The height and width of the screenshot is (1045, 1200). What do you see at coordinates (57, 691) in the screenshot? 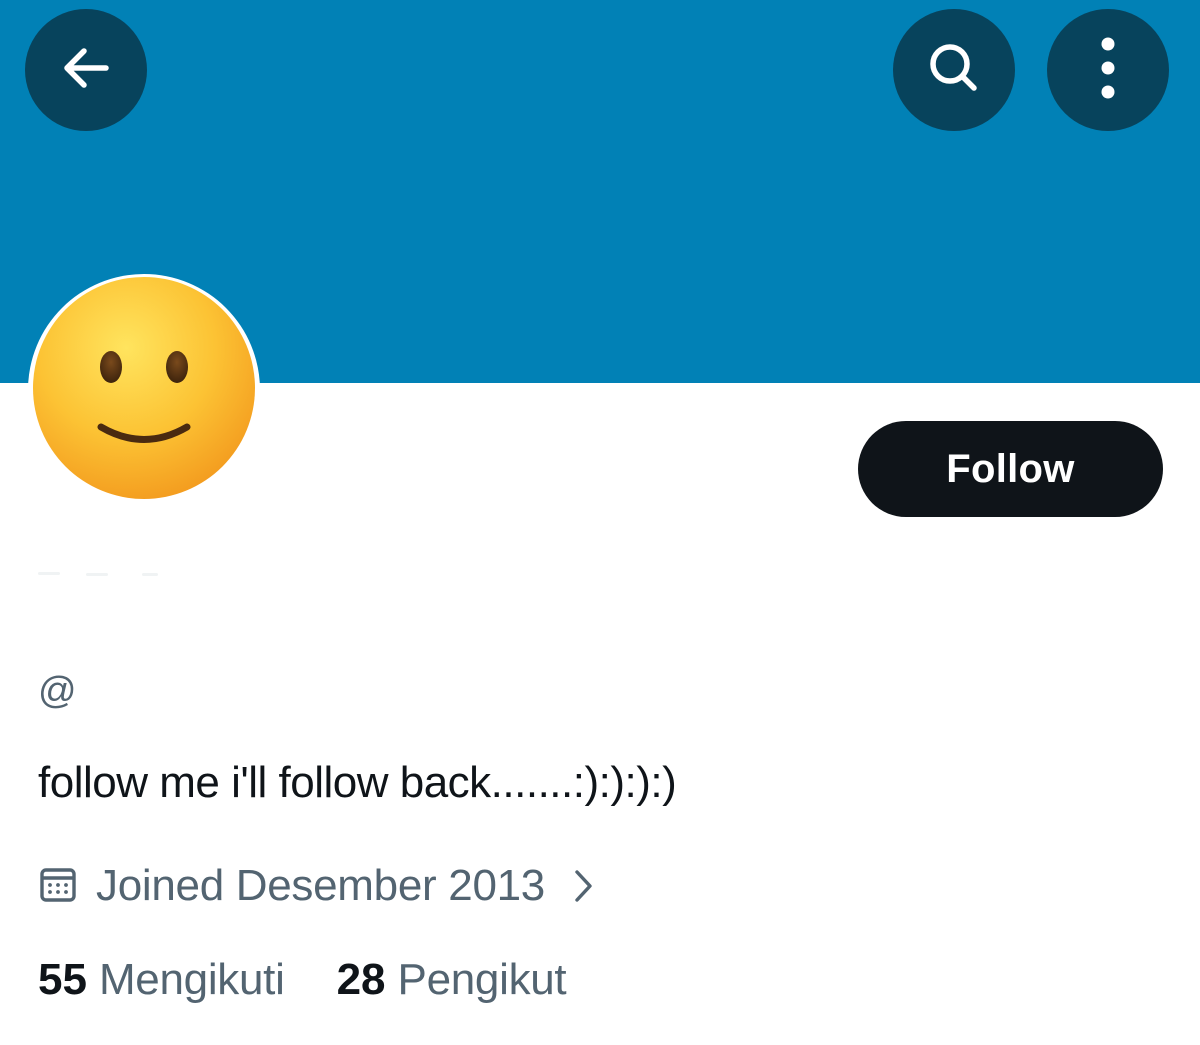
I see `profile-handle: @` at bounding box center [57, 691].